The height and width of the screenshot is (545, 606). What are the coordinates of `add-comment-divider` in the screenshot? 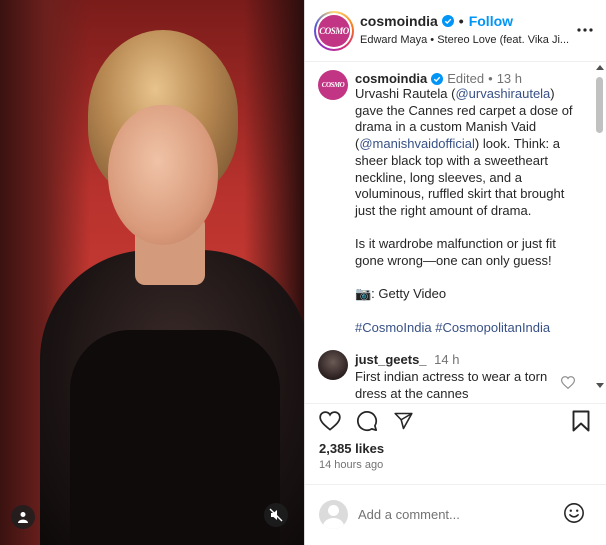 It's located at (455, 484).